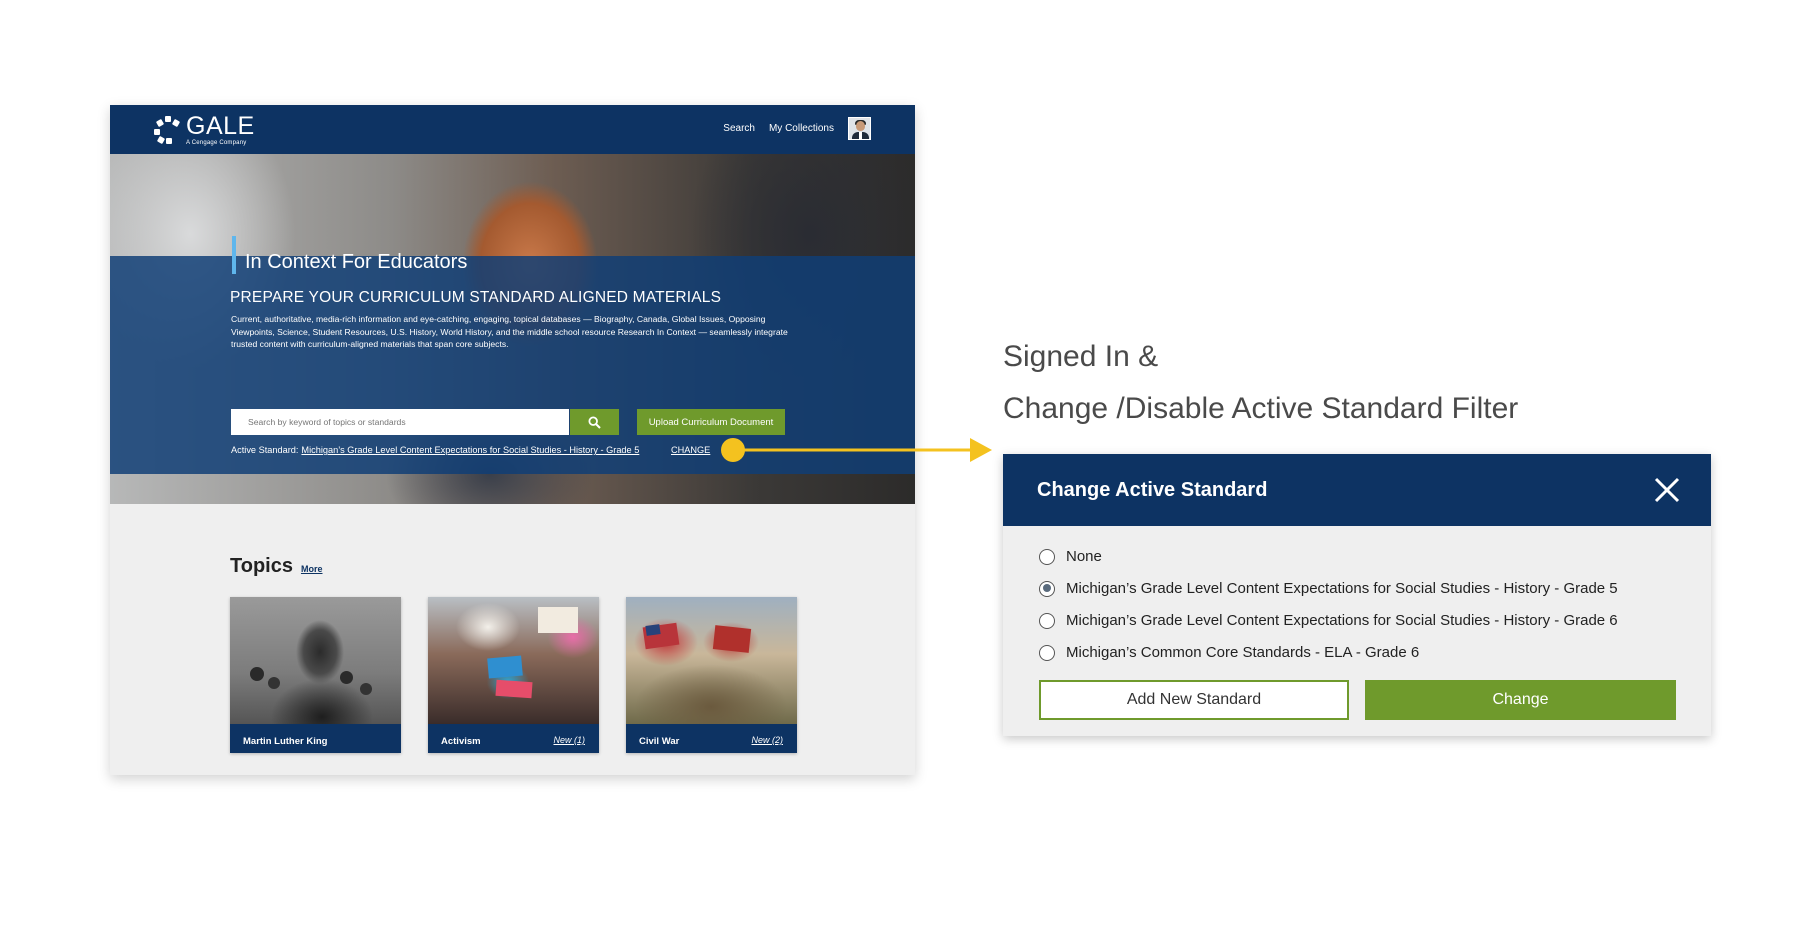 The width and height of the screenshot is (1800, 930). What do you see at coordinates (1152, 490) in the screenshot?
I see `modal-title: Change Active Standard` at bounding box center [1152, 490].